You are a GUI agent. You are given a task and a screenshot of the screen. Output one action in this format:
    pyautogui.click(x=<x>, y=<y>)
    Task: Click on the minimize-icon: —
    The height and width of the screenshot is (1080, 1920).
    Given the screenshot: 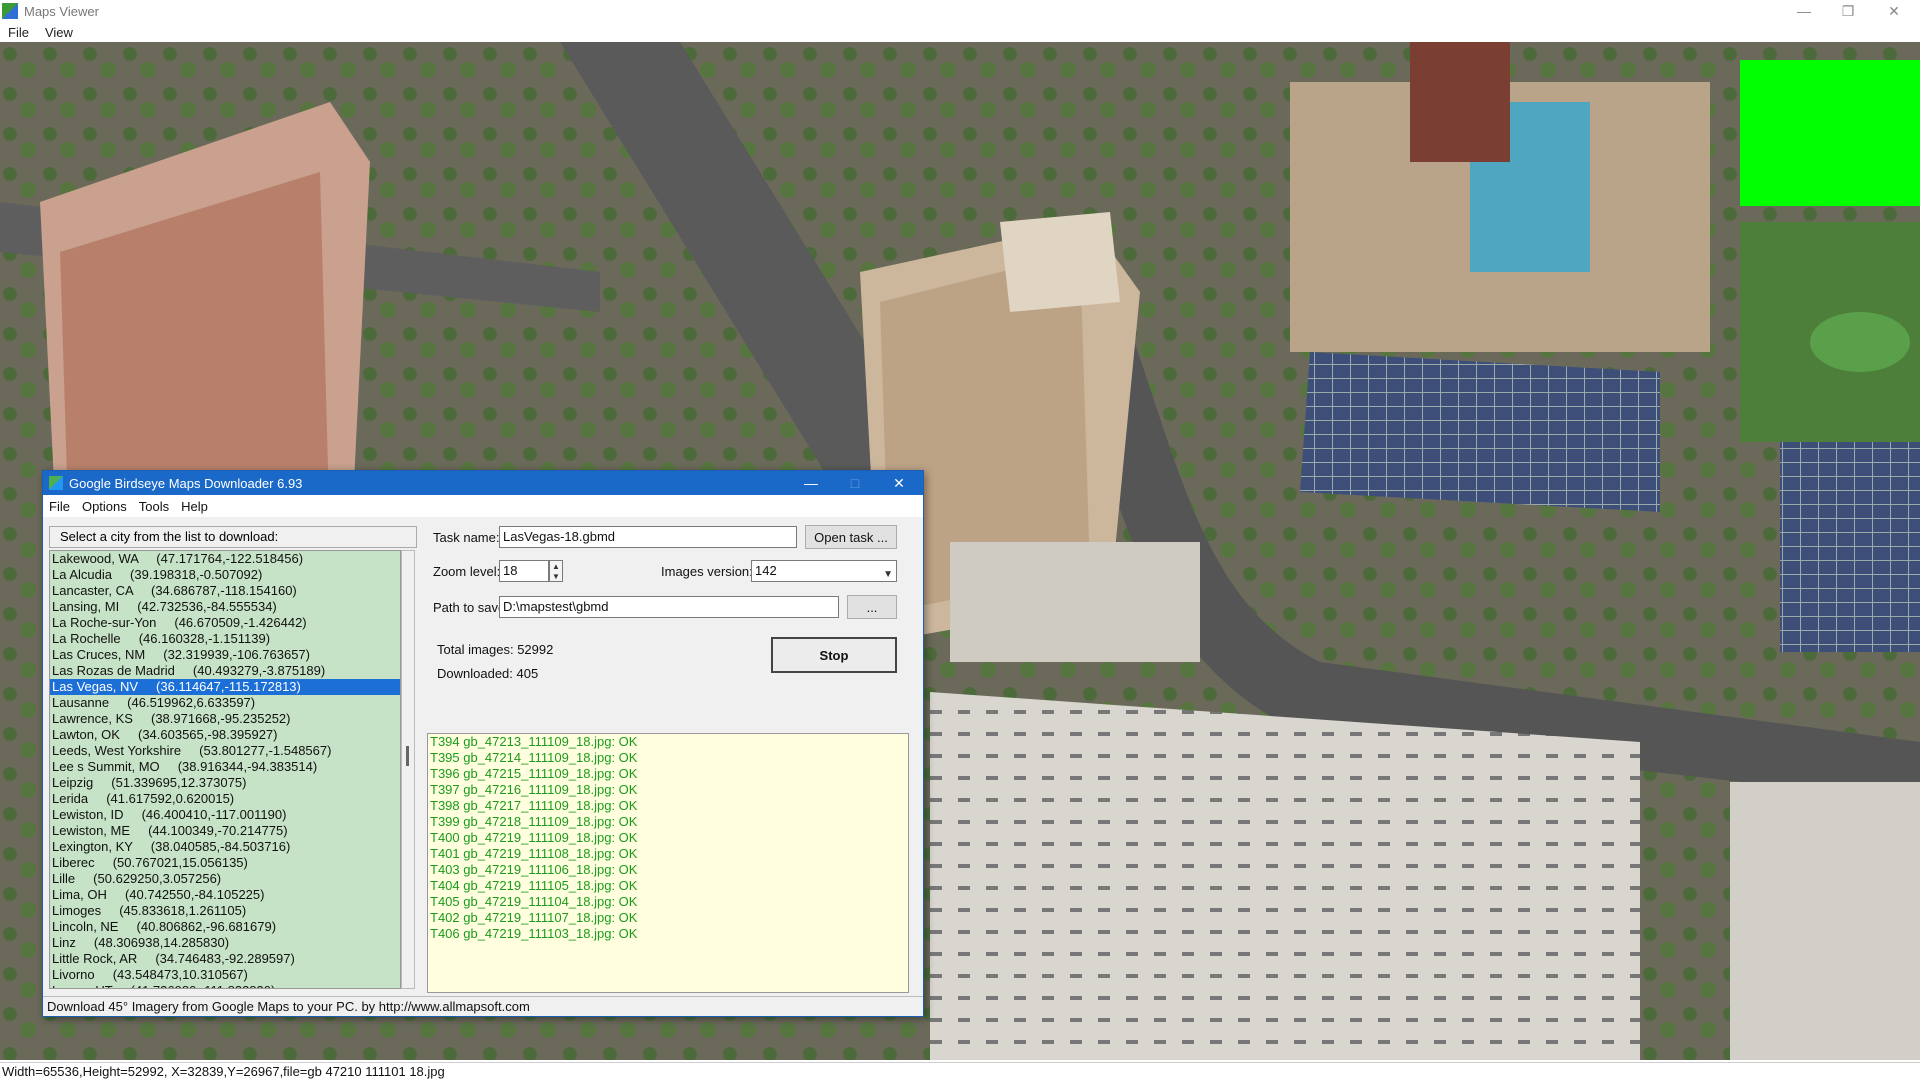 What is the action you would take?
    pyautogui.click(x=1804, y=11)
    